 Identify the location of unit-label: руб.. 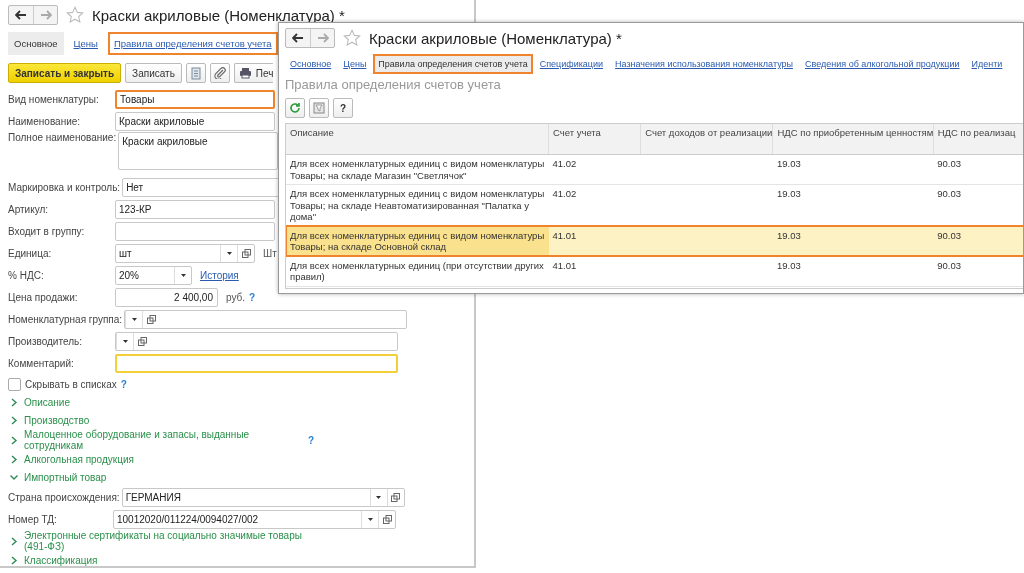
(236, 297).